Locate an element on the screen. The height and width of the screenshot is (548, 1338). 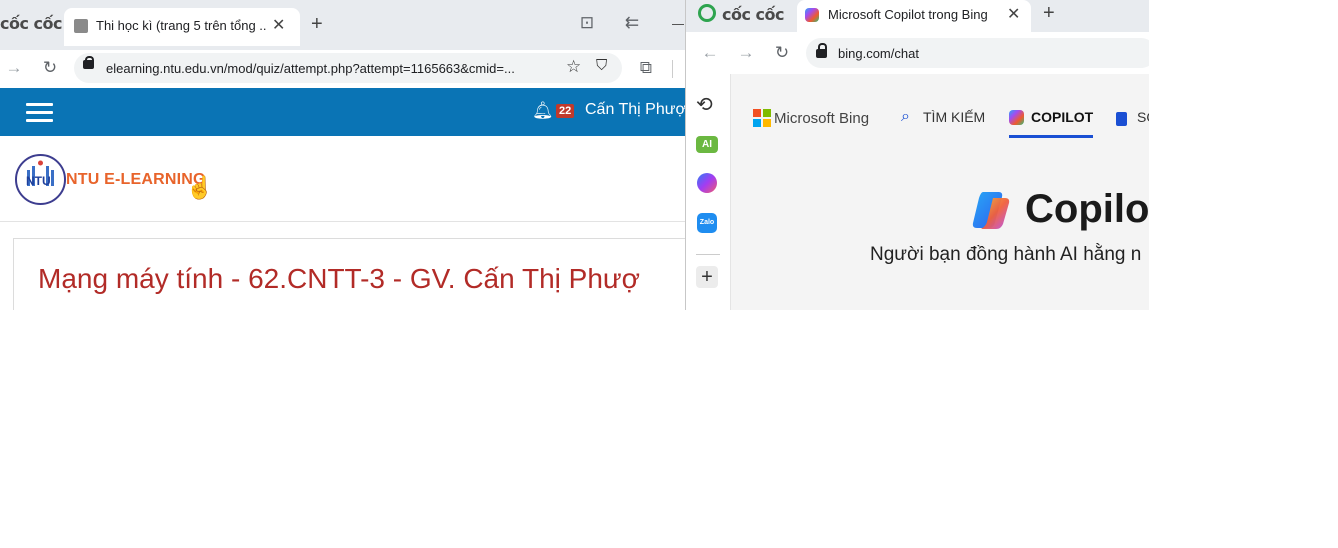
coccoc-brand-right: cốc cốc is located at coordinates (753, 14).